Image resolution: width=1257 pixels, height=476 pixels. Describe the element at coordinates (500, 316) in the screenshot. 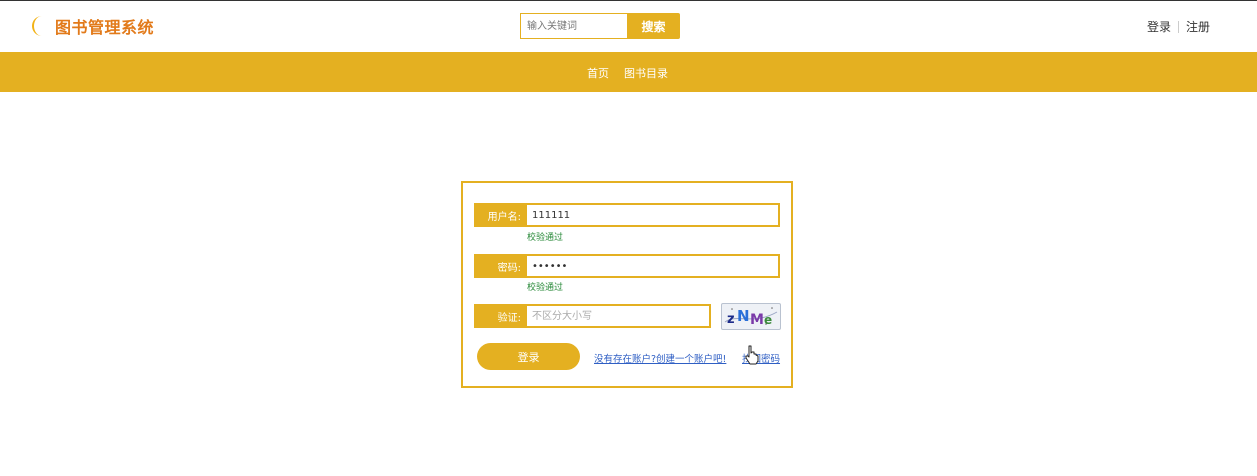

I see `captcha-label: 验证:` at that location.